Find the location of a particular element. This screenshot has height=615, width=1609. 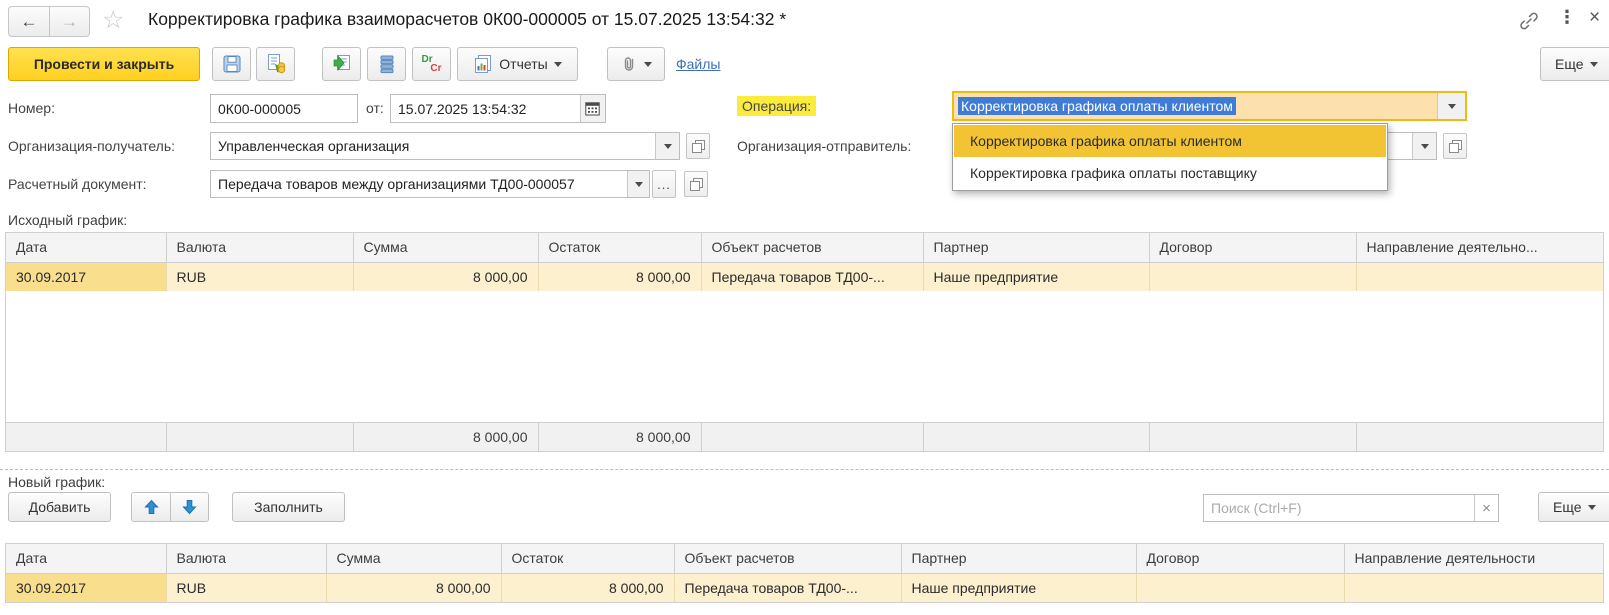

org-sender-open-button is located at coordinates (1455, 146).